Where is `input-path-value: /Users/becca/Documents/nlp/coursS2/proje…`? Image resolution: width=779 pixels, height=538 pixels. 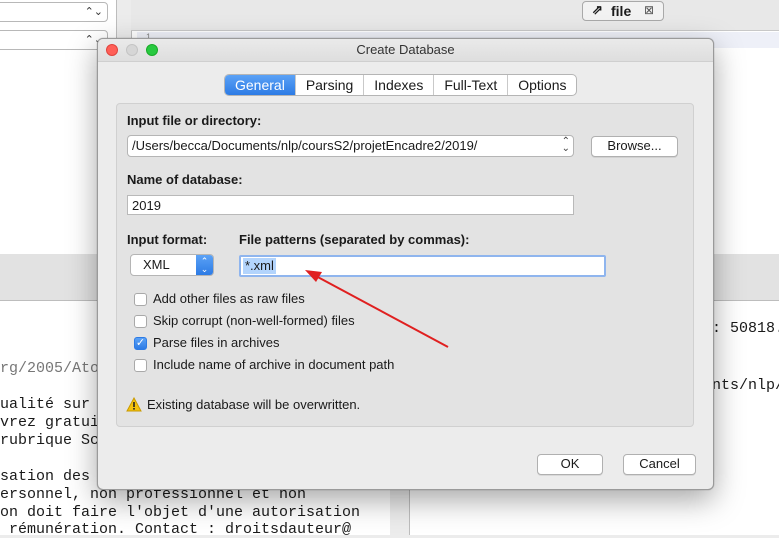 input-path-value: /Users/becca/Documents/nlp/coursS2/proje… is located at coordinates (305, 145).